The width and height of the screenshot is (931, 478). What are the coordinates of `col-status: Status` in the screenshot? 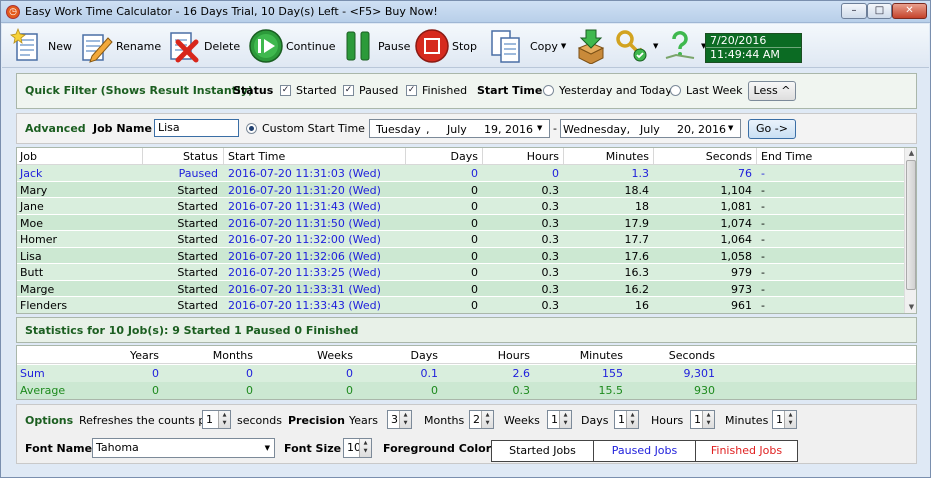 It's located at (180, 156).